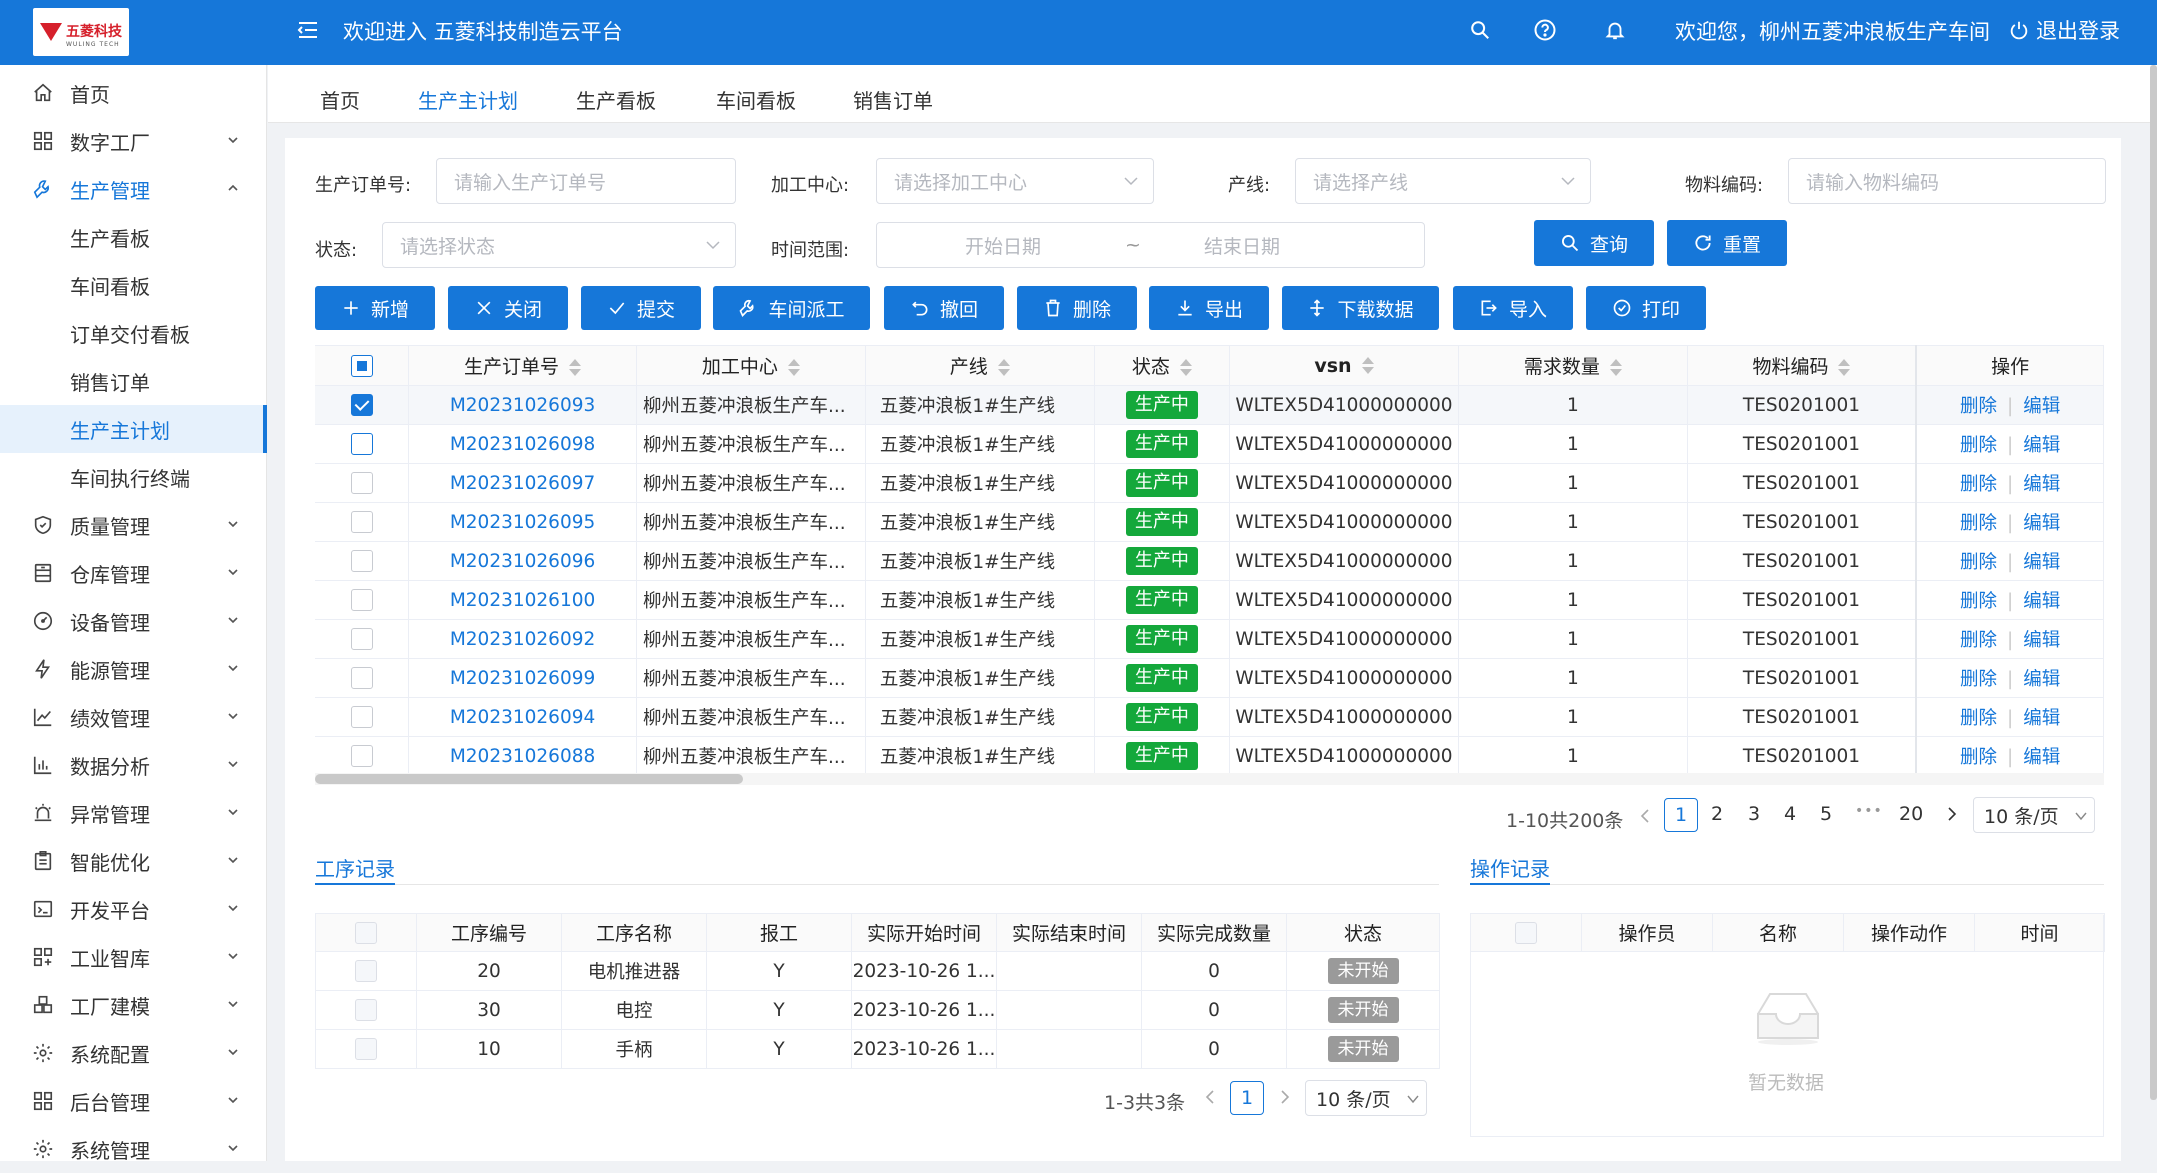  Describe the element at coordinates (522, 639) in the screenshot. I see `order-no-link: M20231026092` at that location.